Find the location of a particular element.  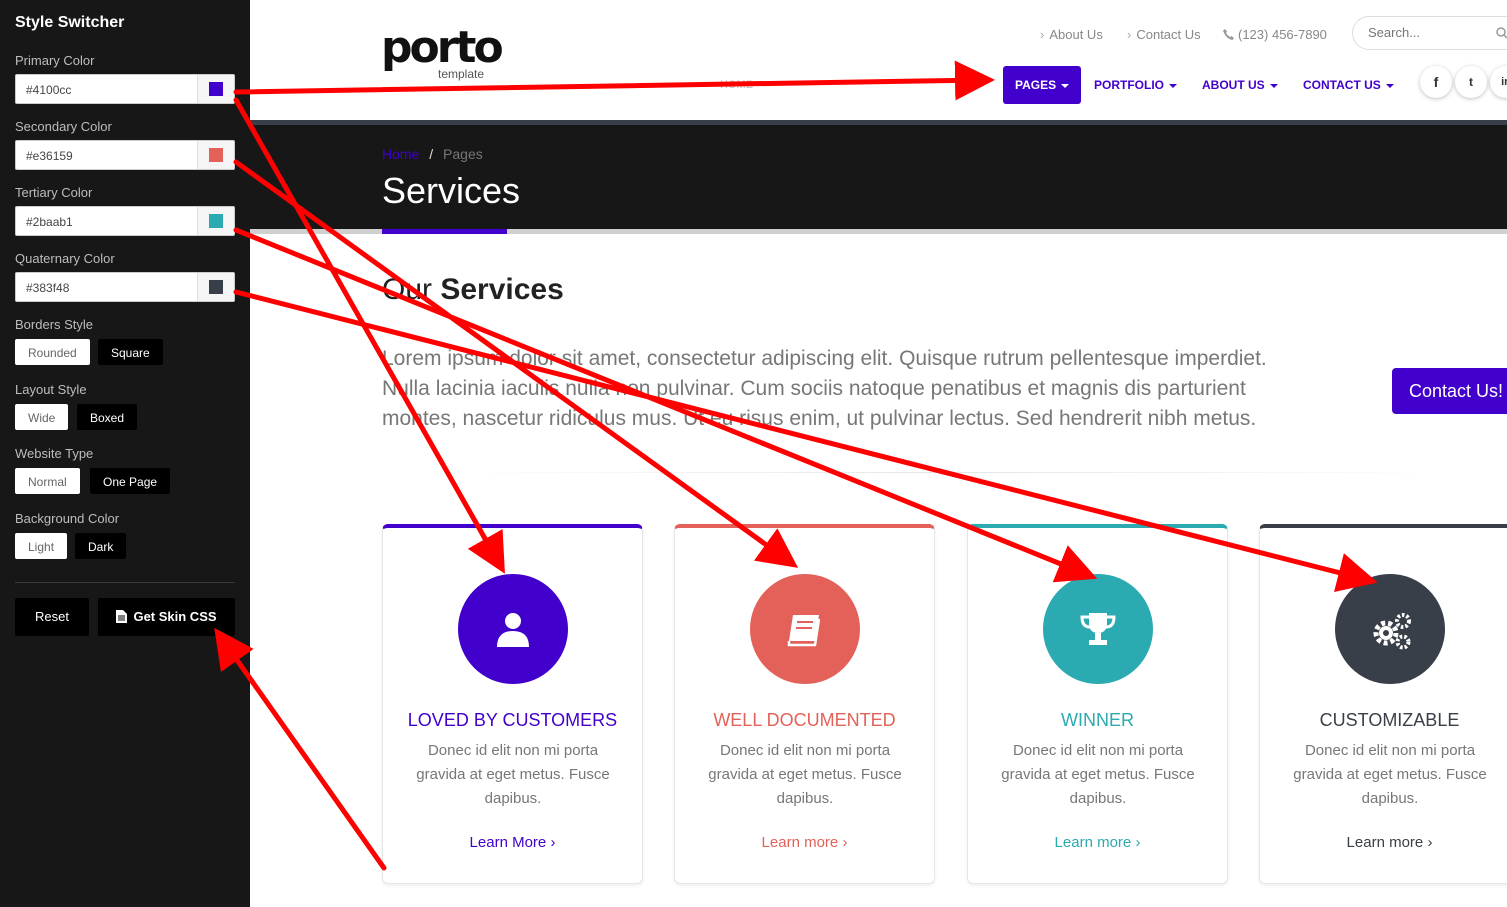

background-light-button: Light is located at coordinates (41, 546).